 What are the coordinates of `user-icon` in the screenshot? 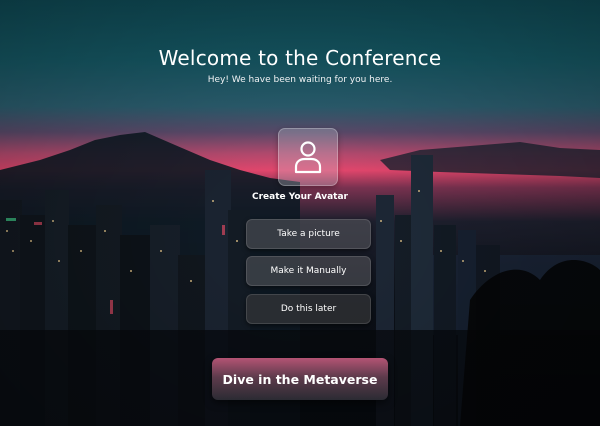 It's located at (308, 157).